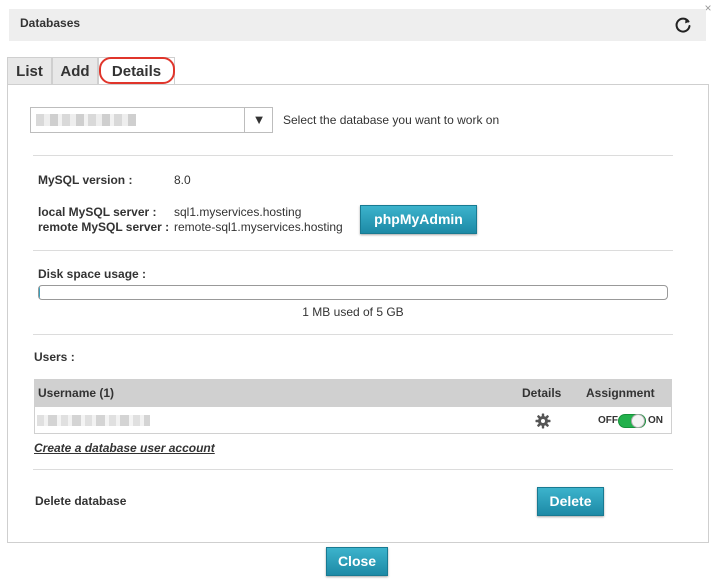 This screenshot has height=581, width=717. I want to click on delete-button: Delete, so click(570, 501).